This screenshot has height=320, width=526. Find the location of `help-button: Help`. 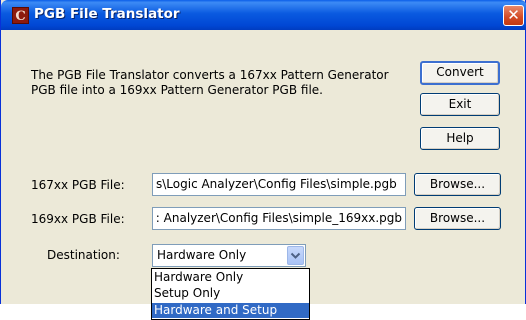

help-button: Help is located at coordinates (460, 138).